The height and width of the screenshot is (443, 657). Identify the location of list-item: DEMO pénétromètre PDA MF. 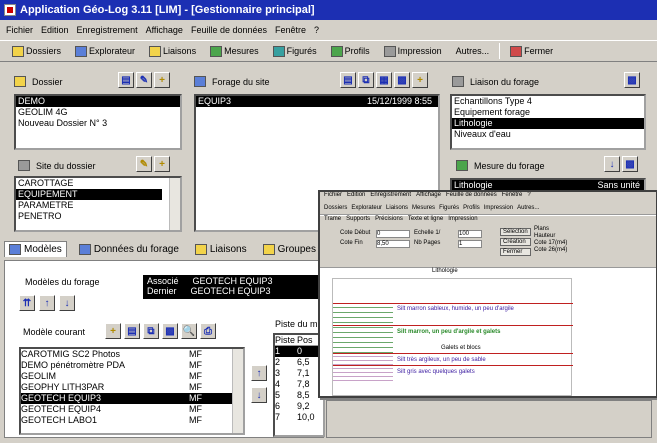
(132, 365).